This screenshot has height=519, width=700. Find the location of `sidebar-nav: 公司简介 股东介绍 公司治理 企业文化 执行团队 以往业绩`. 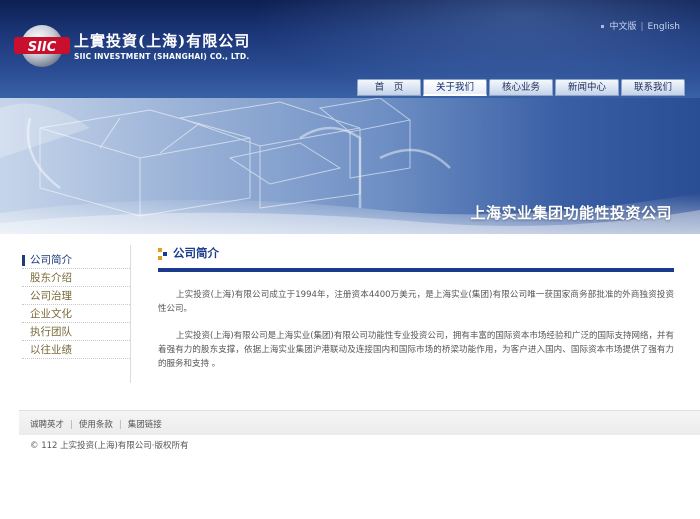

sidebar-nav: 公司简介 股东介绍 公司治理 企业文化 执行团队 以往业绩 is located at coordinates (76, 305).